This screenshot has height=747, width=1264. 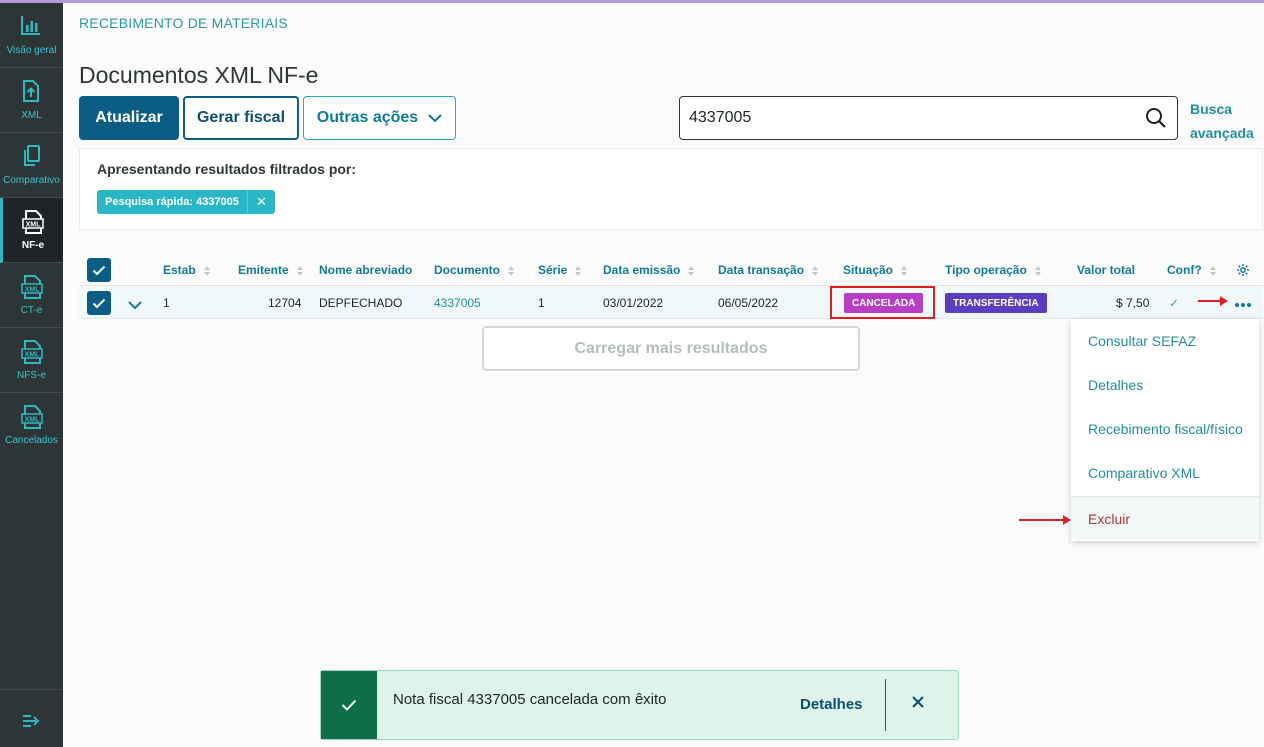 I want to click on column-header-conf: Conf?, so click(x=1191, y=270).